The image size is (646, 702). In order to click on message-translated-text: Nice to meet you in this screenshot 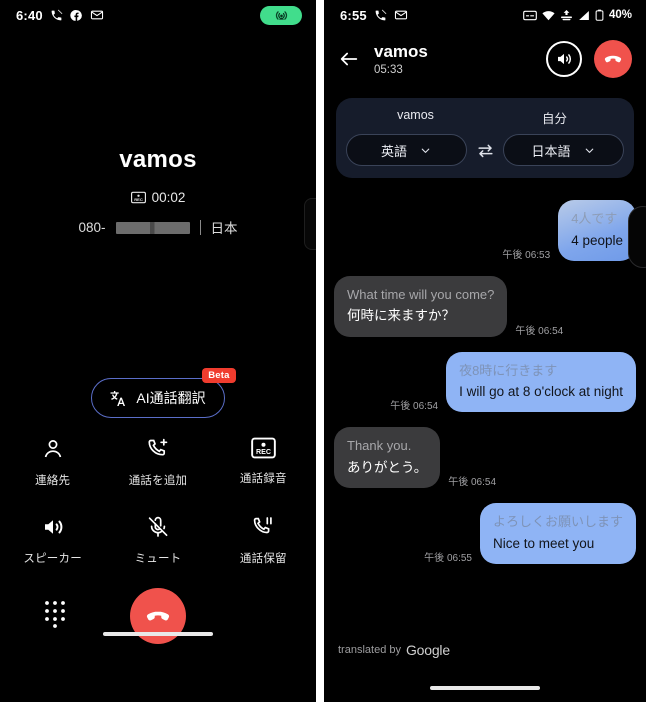, I will do `click(543, 543)`.